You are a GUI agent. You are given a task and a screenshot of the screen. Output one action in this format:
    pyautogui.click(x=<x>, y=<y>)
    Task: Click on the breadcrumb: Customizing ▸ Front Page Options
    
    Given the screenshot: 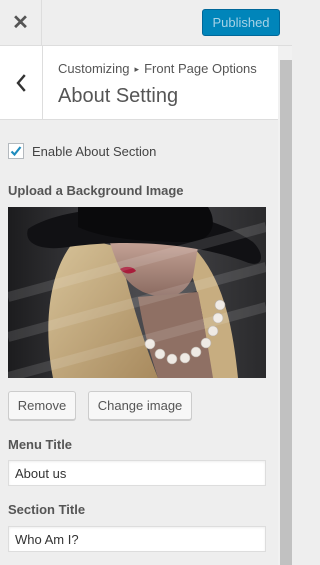 What is the action you would take?
    pyautogui.click(x=157, y=68)
    